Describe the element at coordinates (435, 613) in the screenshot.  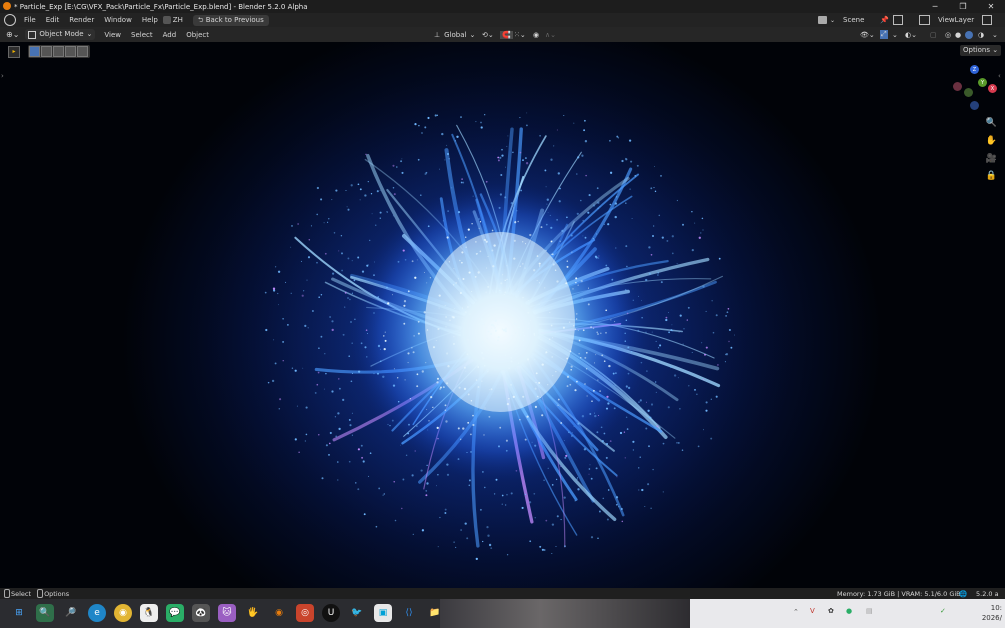
I see `file-explorer-icon: 📁` at that location.